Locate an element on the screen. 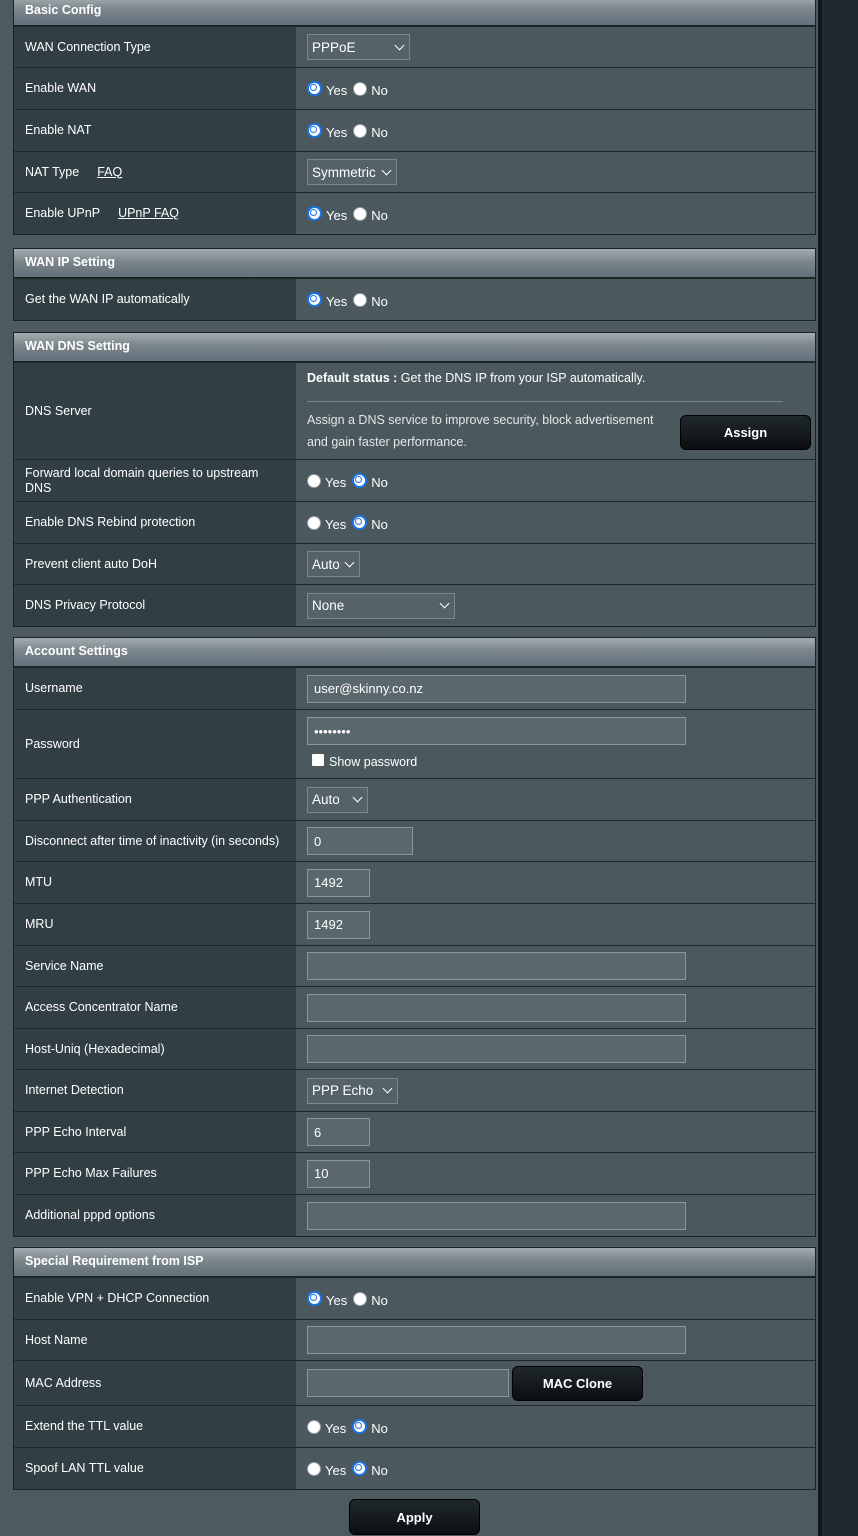 This screenshot has height=1536, width=858. internet-detection-select: PPP Echo is located at coordinates (352, 1090).